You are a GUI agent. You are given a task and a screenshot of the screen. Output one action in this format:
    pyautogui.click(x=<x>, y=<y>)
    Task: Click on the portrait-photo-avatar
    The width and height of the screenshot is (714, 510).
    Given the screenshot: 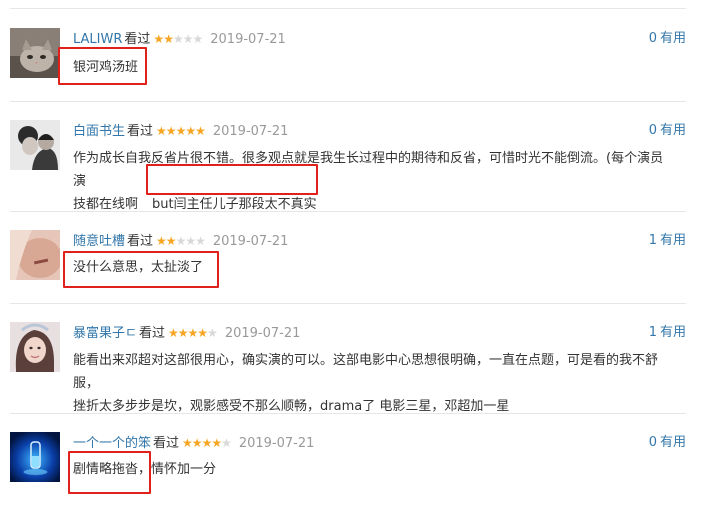 What is the action you would take?
    pyautogui.click(x=35, y=255)
    